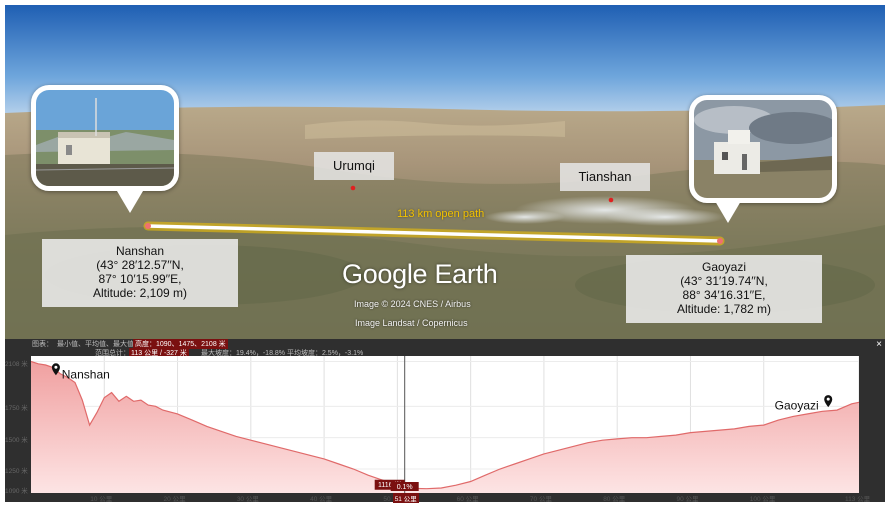 Image resolution: width=889 pixels, height=507 pixels. Describe the element at coordinates (724, 309) in the screenshot. I see `gaoyazi-altitude: Altitude: 1,782 m)` at that location.